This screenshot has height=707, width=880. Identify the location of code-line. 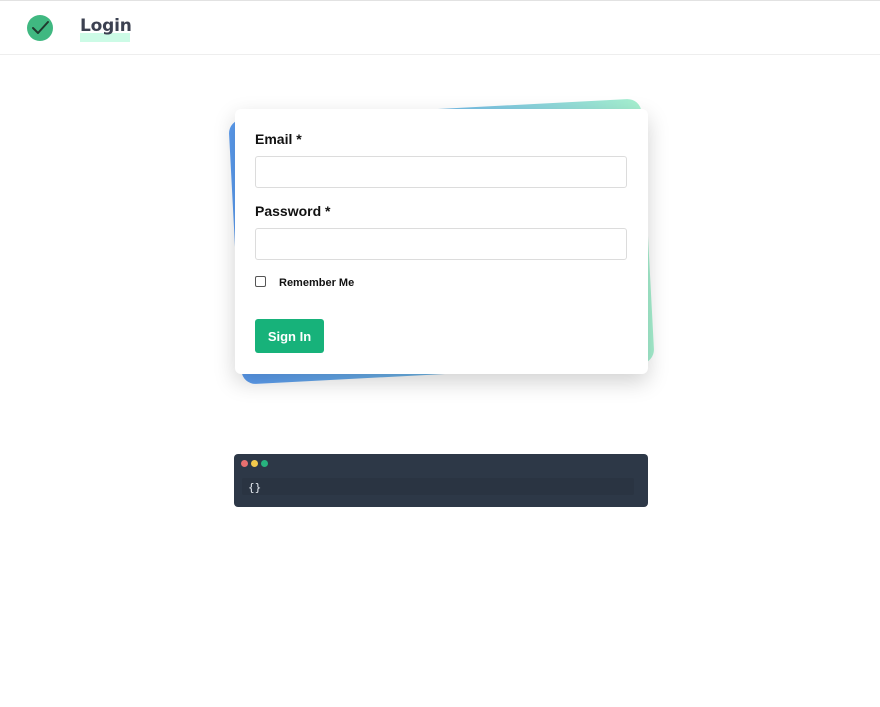
(438, 486).